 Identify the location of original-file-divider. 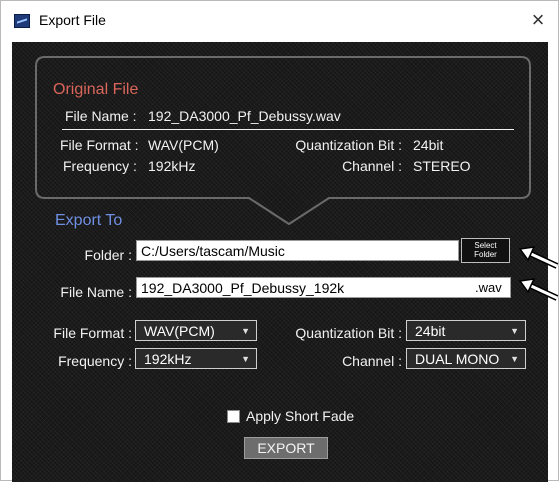
(288, 129).